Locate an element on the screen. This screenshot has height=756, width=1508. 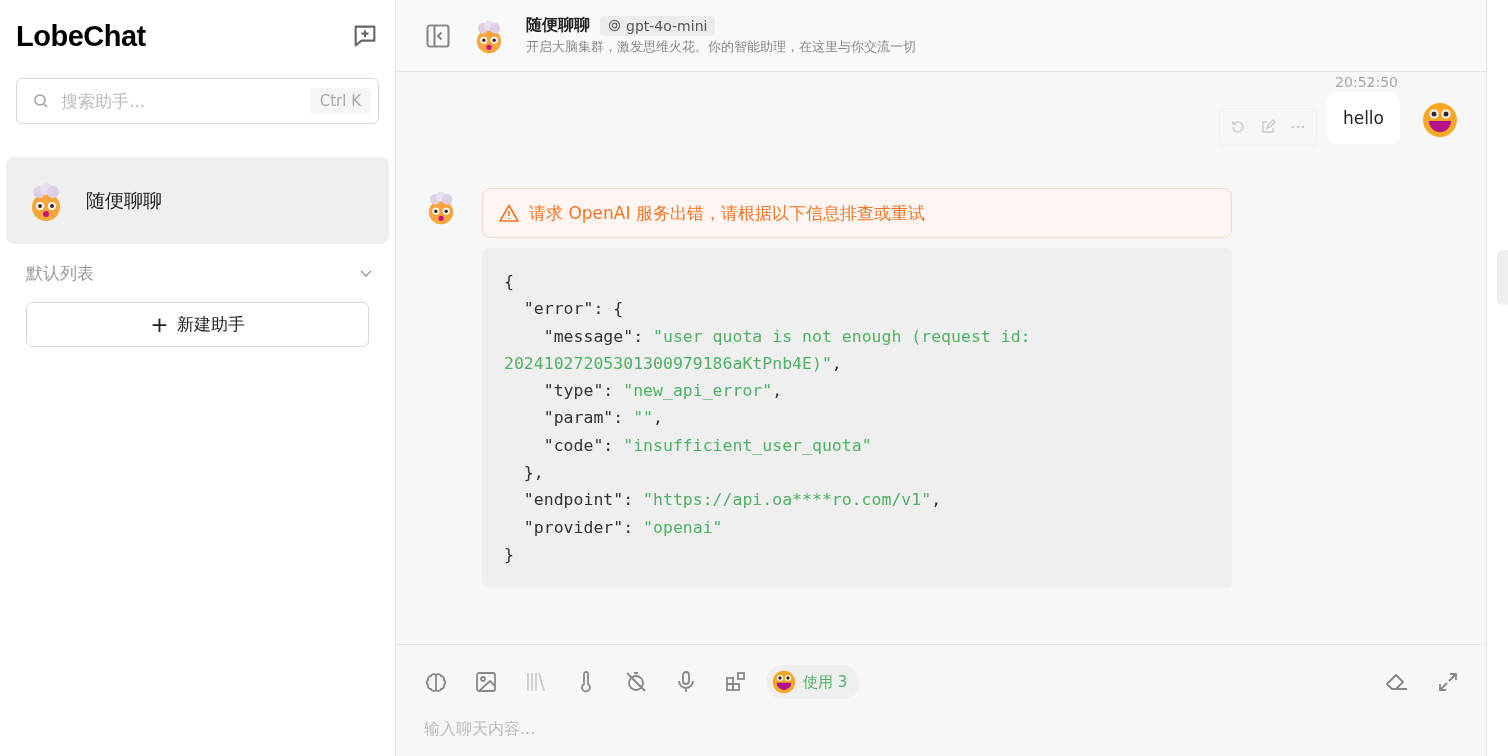
model-tag: gpt-4o-mini is located at coordinates (658, 25).